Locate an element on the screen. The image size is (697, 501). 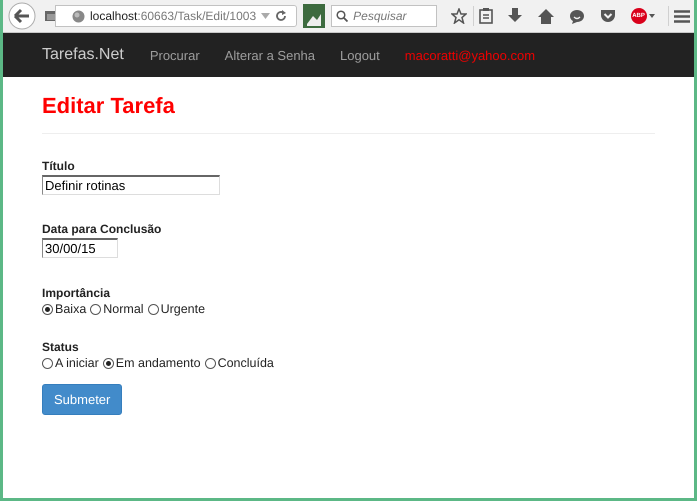
pocket-icon is located at coordinates (608, 16).